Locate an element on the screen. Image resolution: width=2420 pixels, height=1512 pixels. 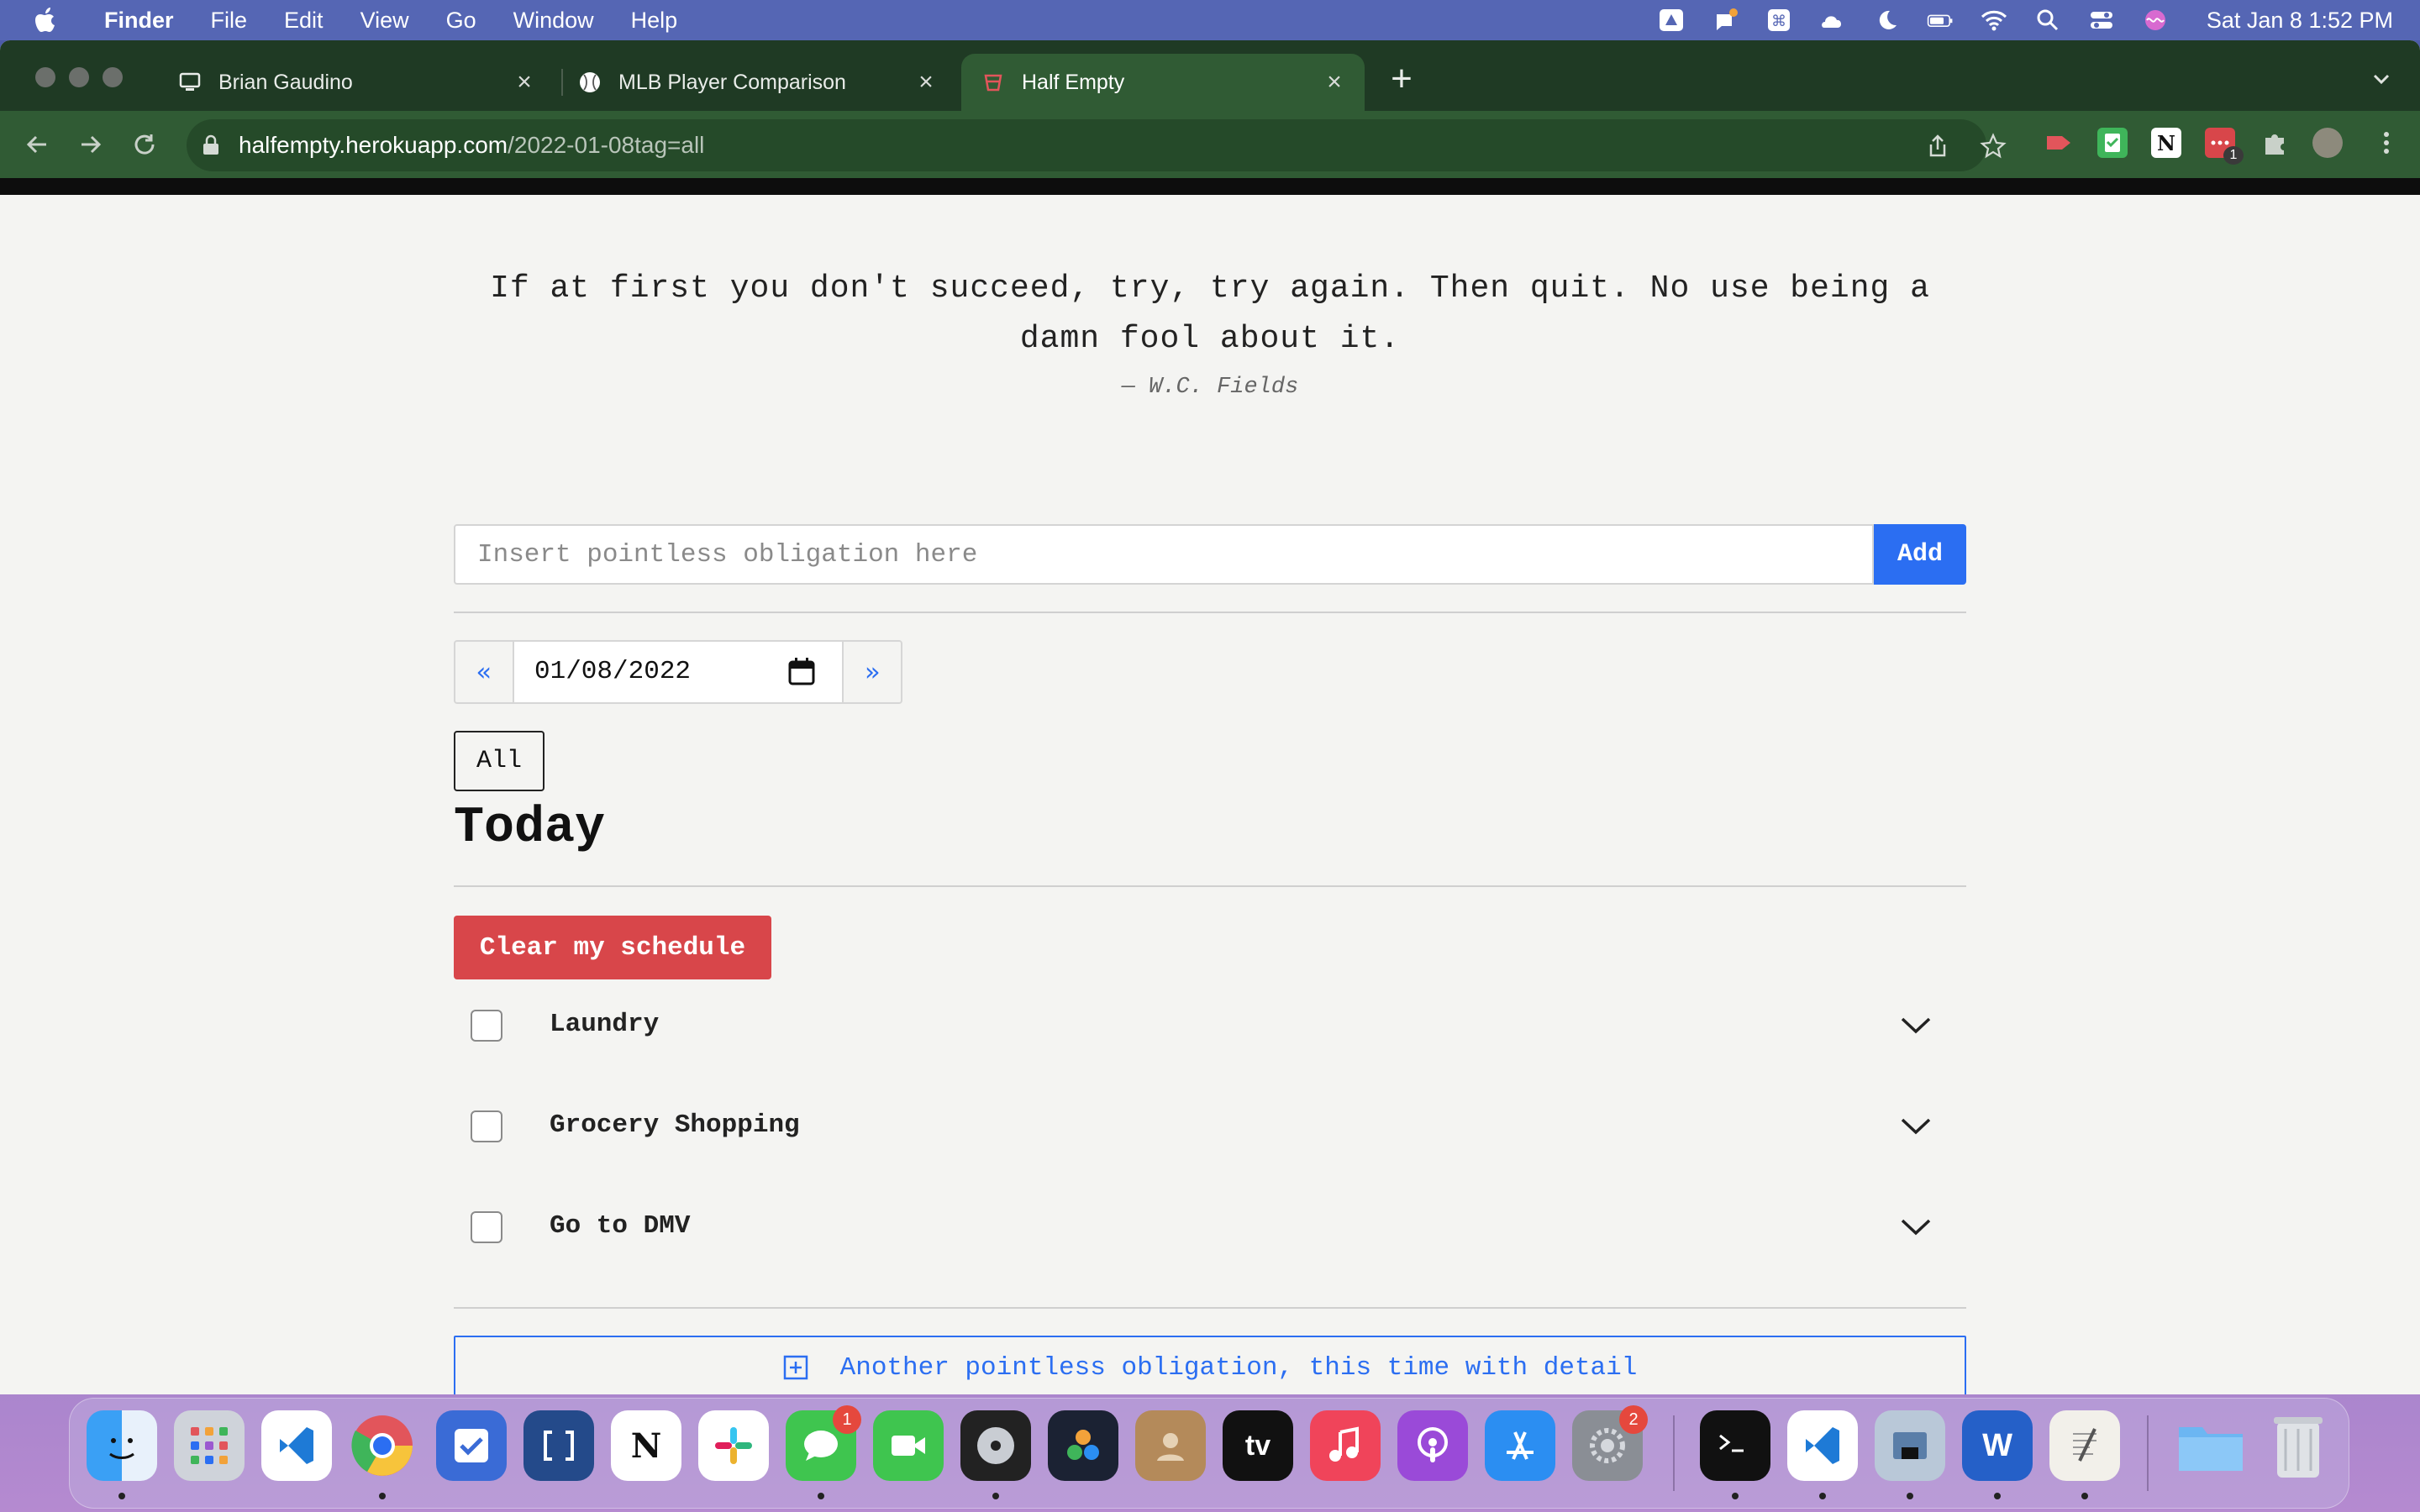
back-arrow-icon is located at coordinates (37, 144).